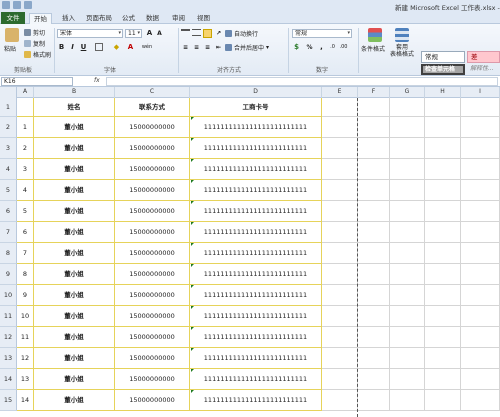 The width and height of the screenshot is (500, 417). I want to click on tab-file: 文件, so click(13, 18).